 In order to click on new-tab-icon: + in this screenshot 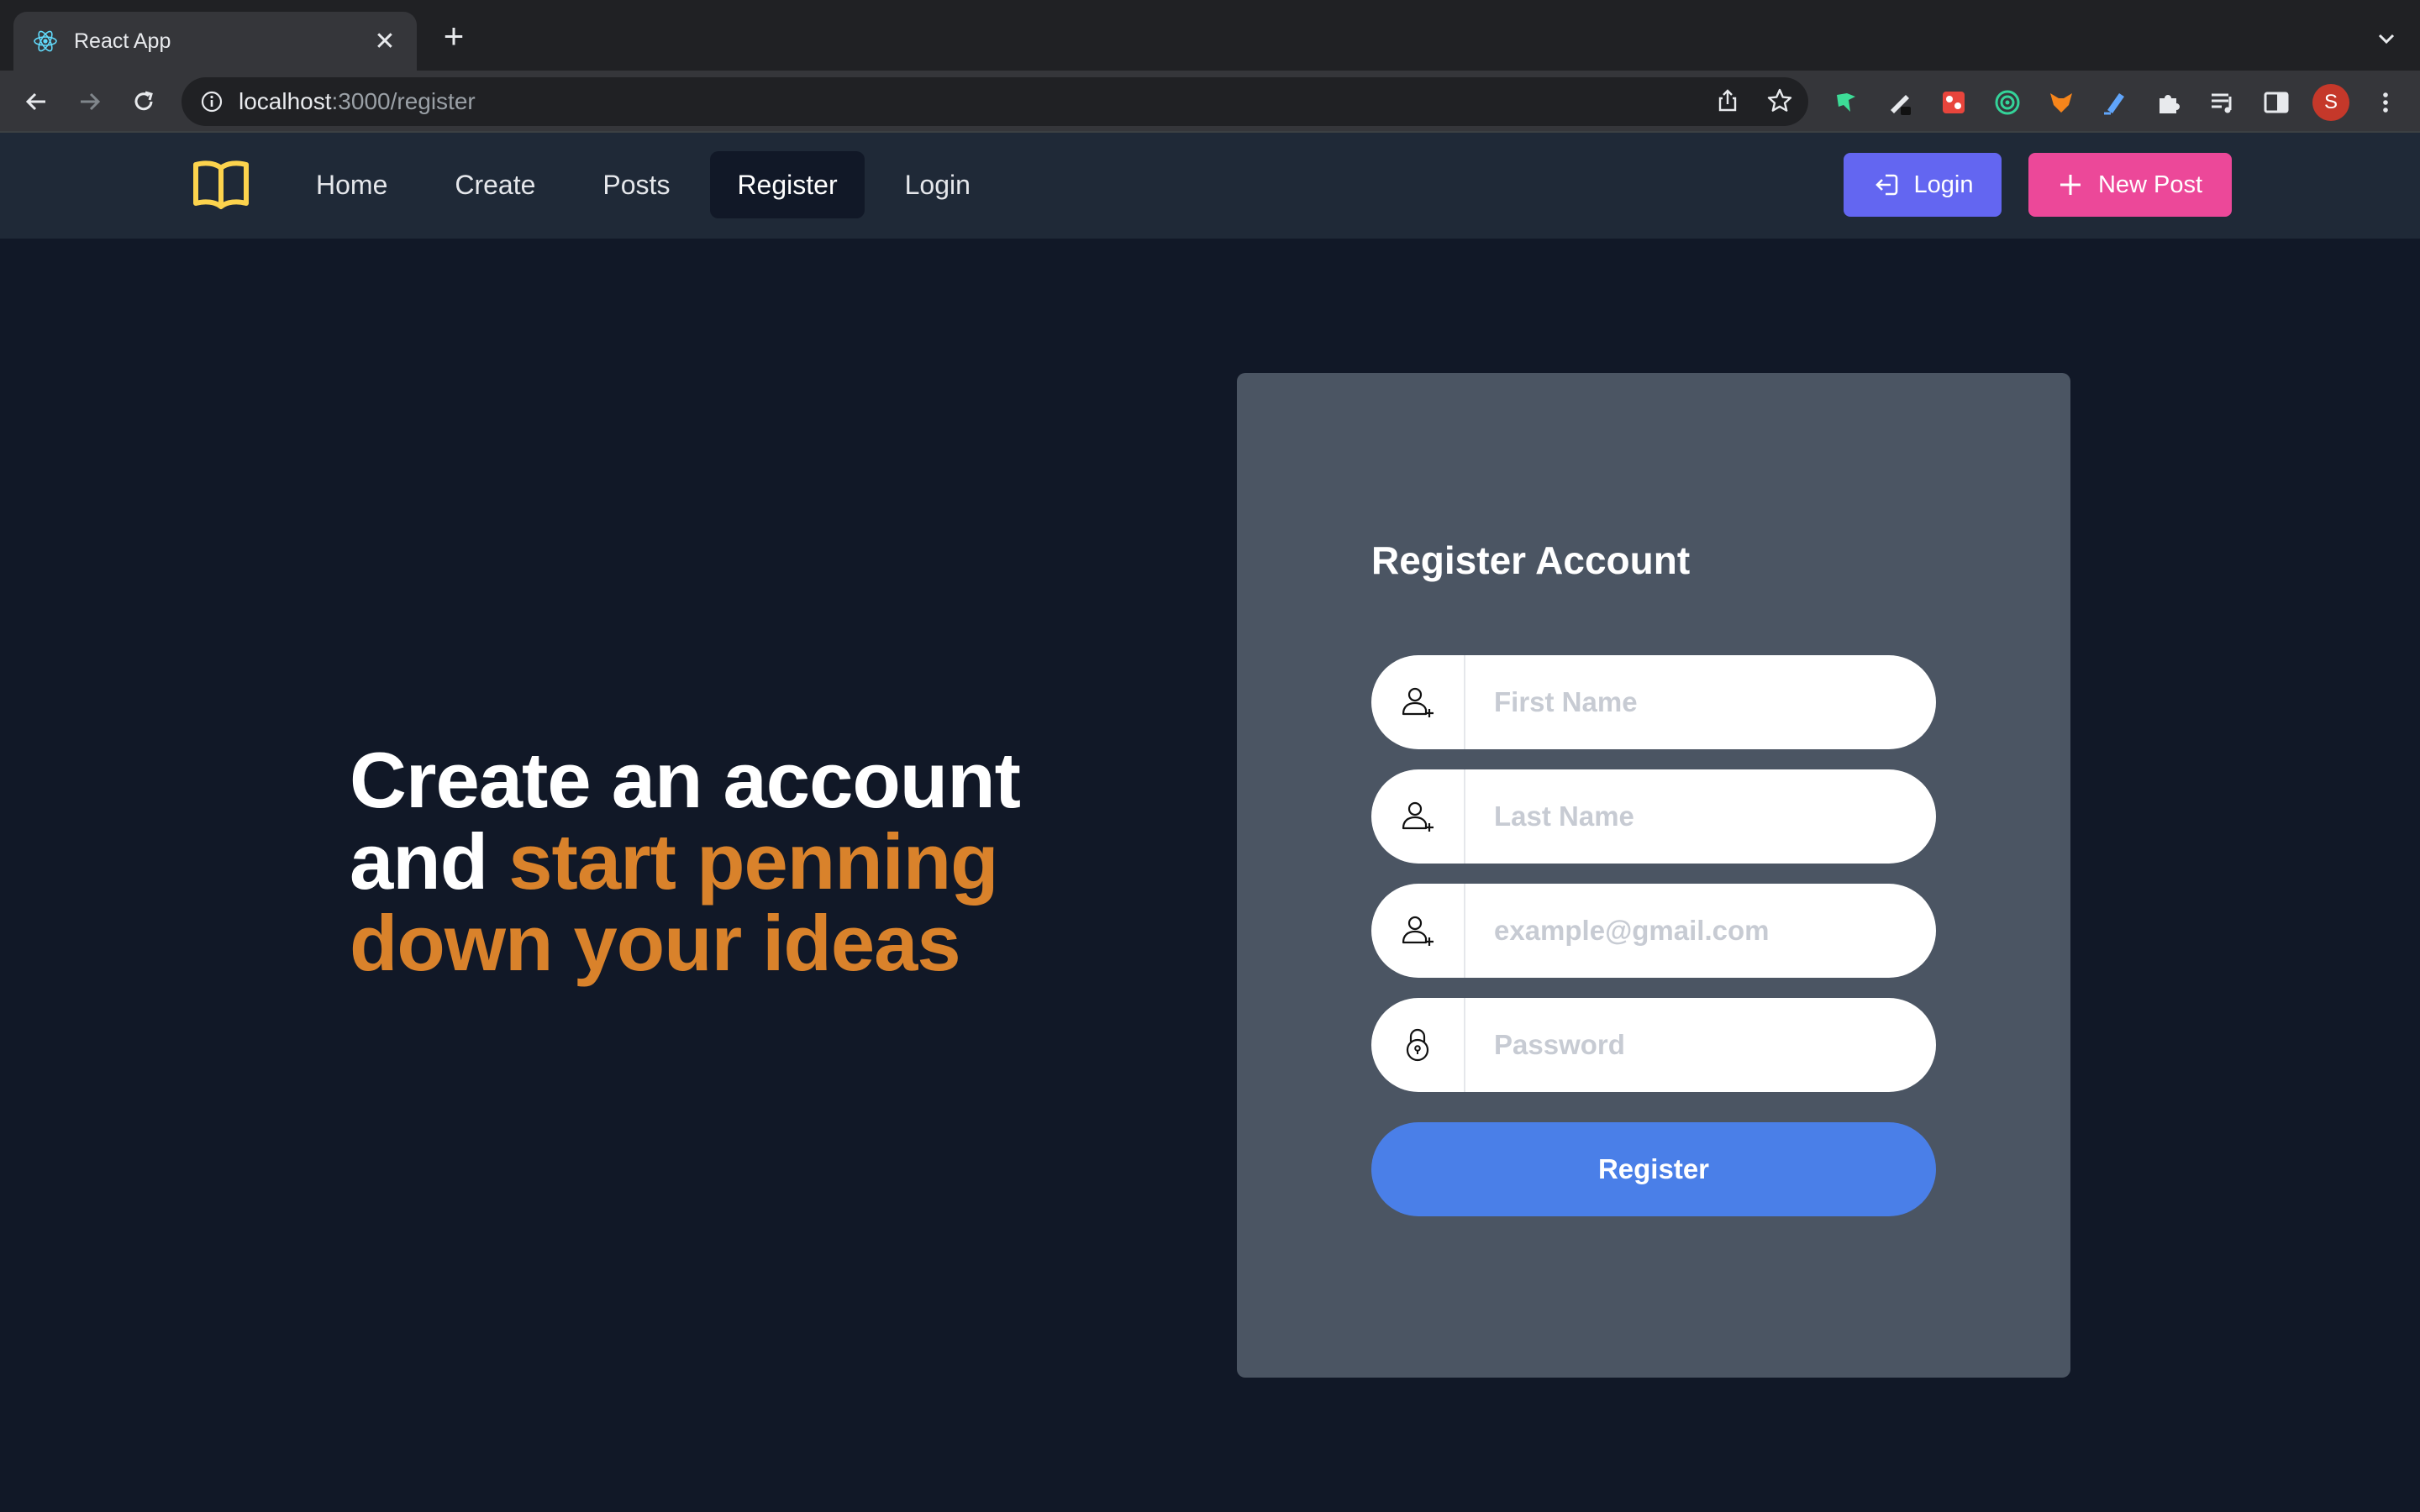, I will do `click(454, 36)`.